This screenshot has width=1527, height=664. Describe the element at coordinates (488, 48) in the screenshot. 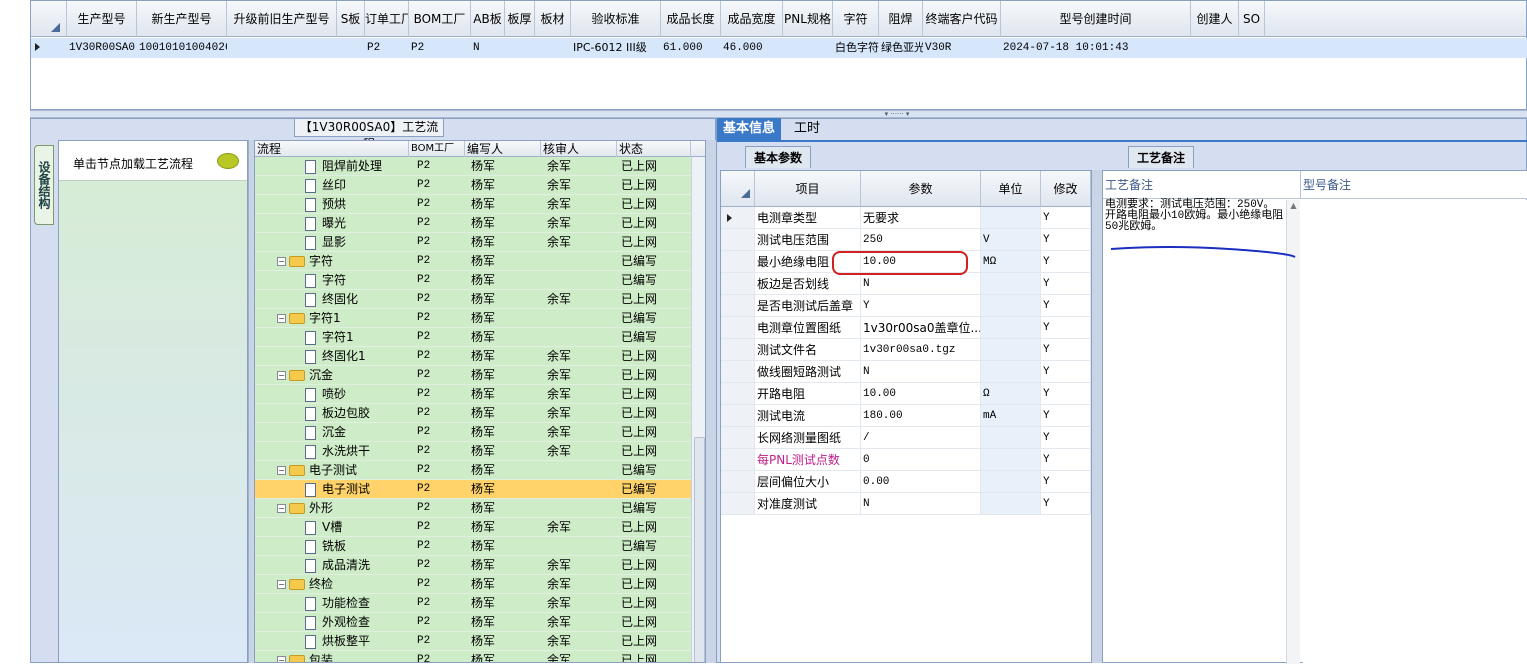

I see `grid-cell: N` at that location.